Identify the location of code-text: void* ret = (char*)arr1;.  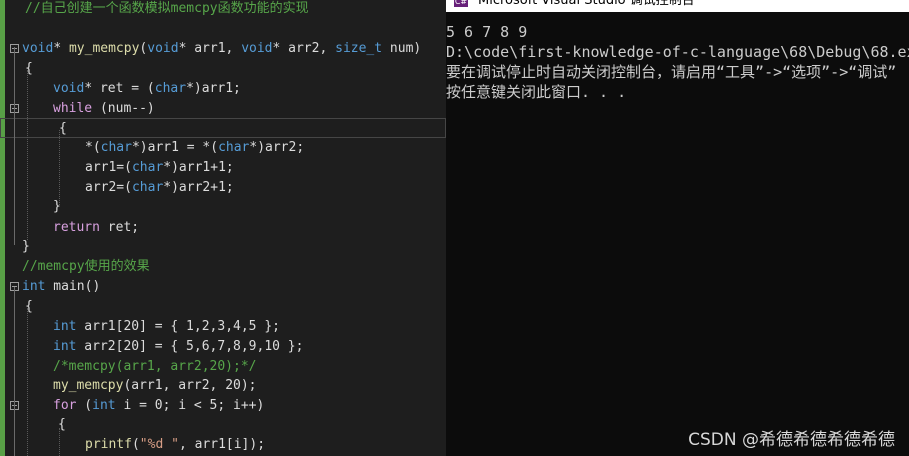
(147, 89).